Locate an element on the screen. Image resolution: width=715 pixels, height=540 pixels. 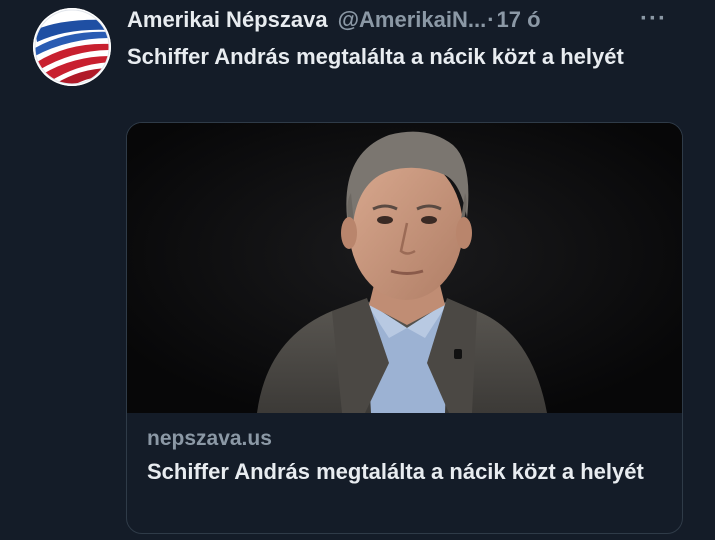
avatar is located at coordinates (72, 47).